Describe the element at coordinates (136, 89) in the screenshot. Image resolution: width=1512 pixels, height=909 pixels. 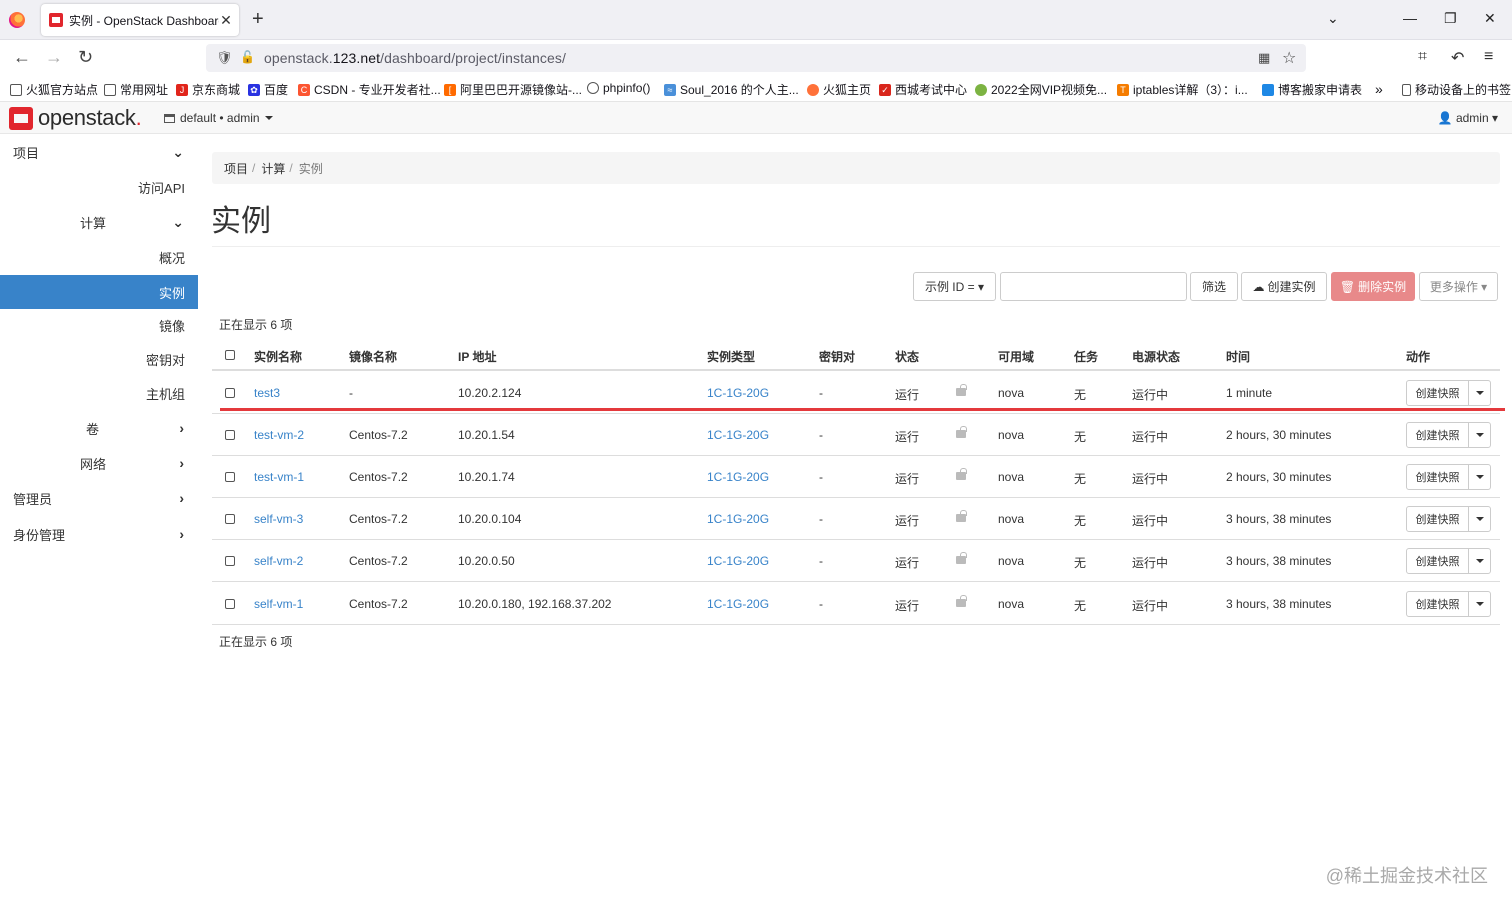
I see `bookmark-item: 常用网址` at that location.